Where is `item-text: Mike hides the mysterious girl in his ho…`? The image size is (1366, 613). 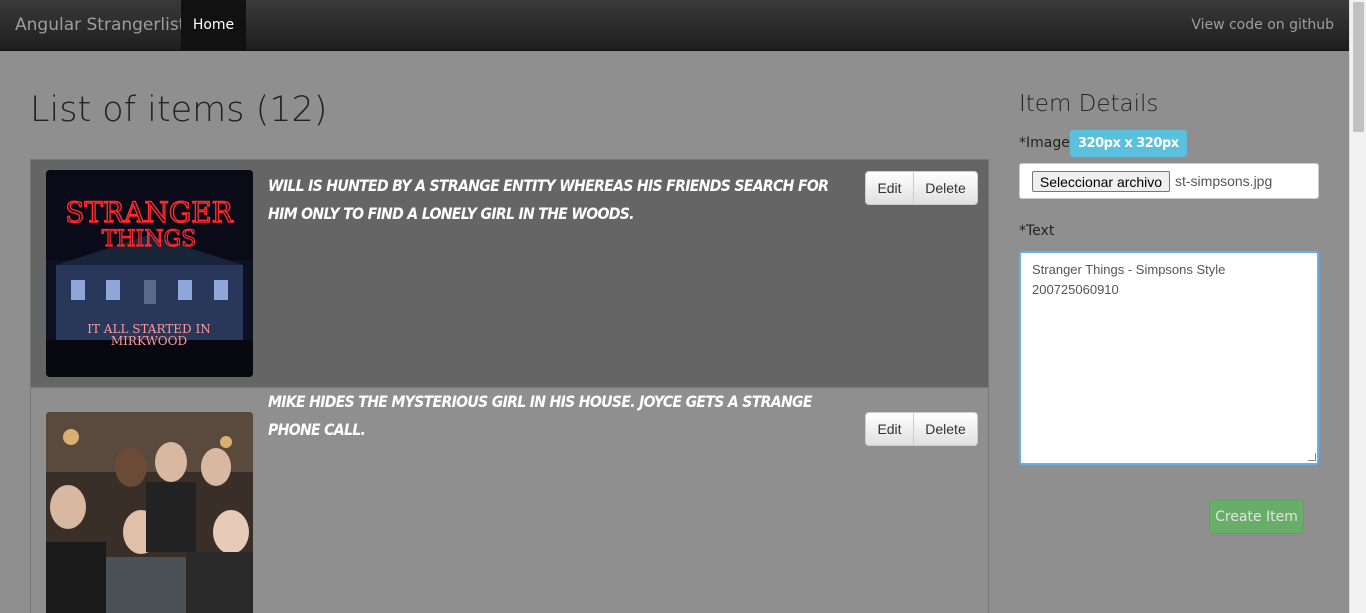 item-text: Mike hides the mysterious girl in his ho… is located at coordinates (540, 415).